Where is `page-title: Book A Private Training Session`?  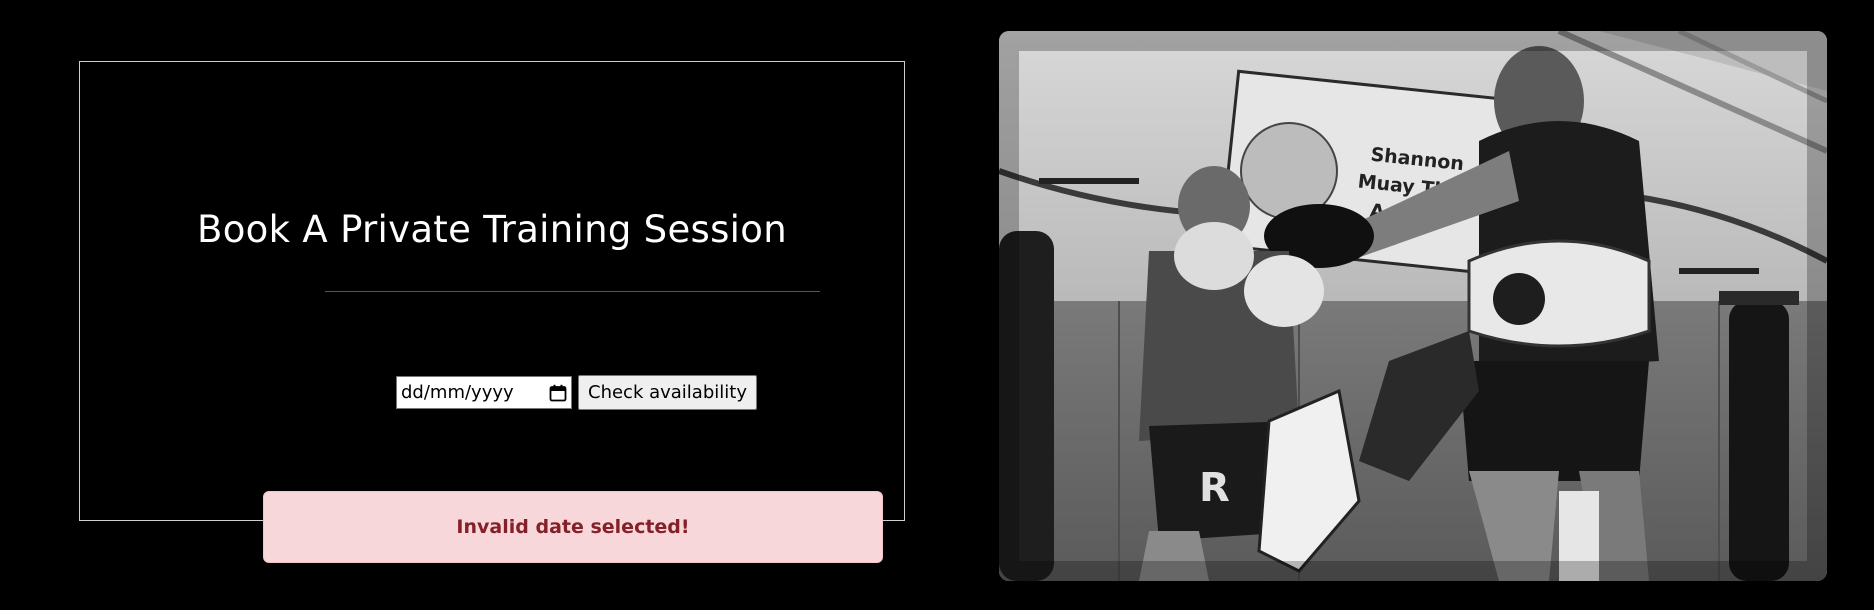 page-title: Book A Private Training Session is located at coordinates (492, 229).